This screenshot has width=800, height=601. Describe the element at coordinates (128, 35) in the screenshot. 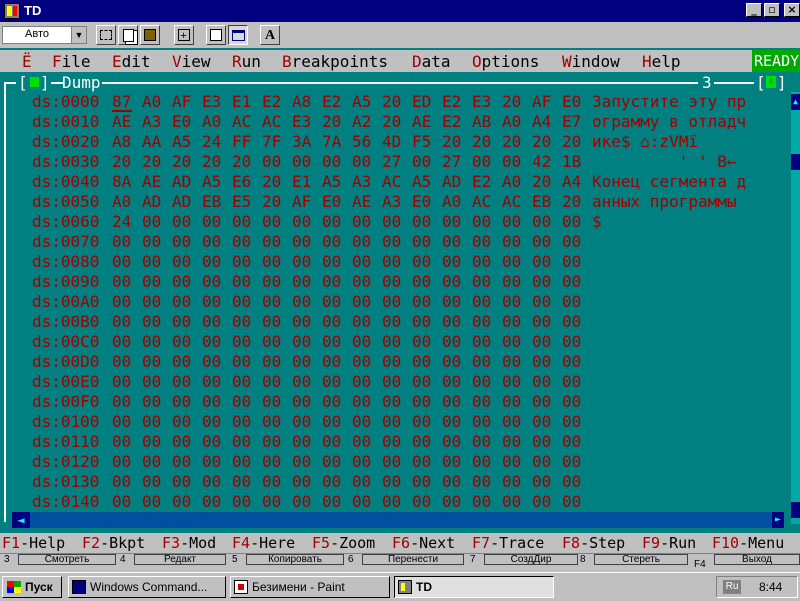

I see `copy-button` at that location.